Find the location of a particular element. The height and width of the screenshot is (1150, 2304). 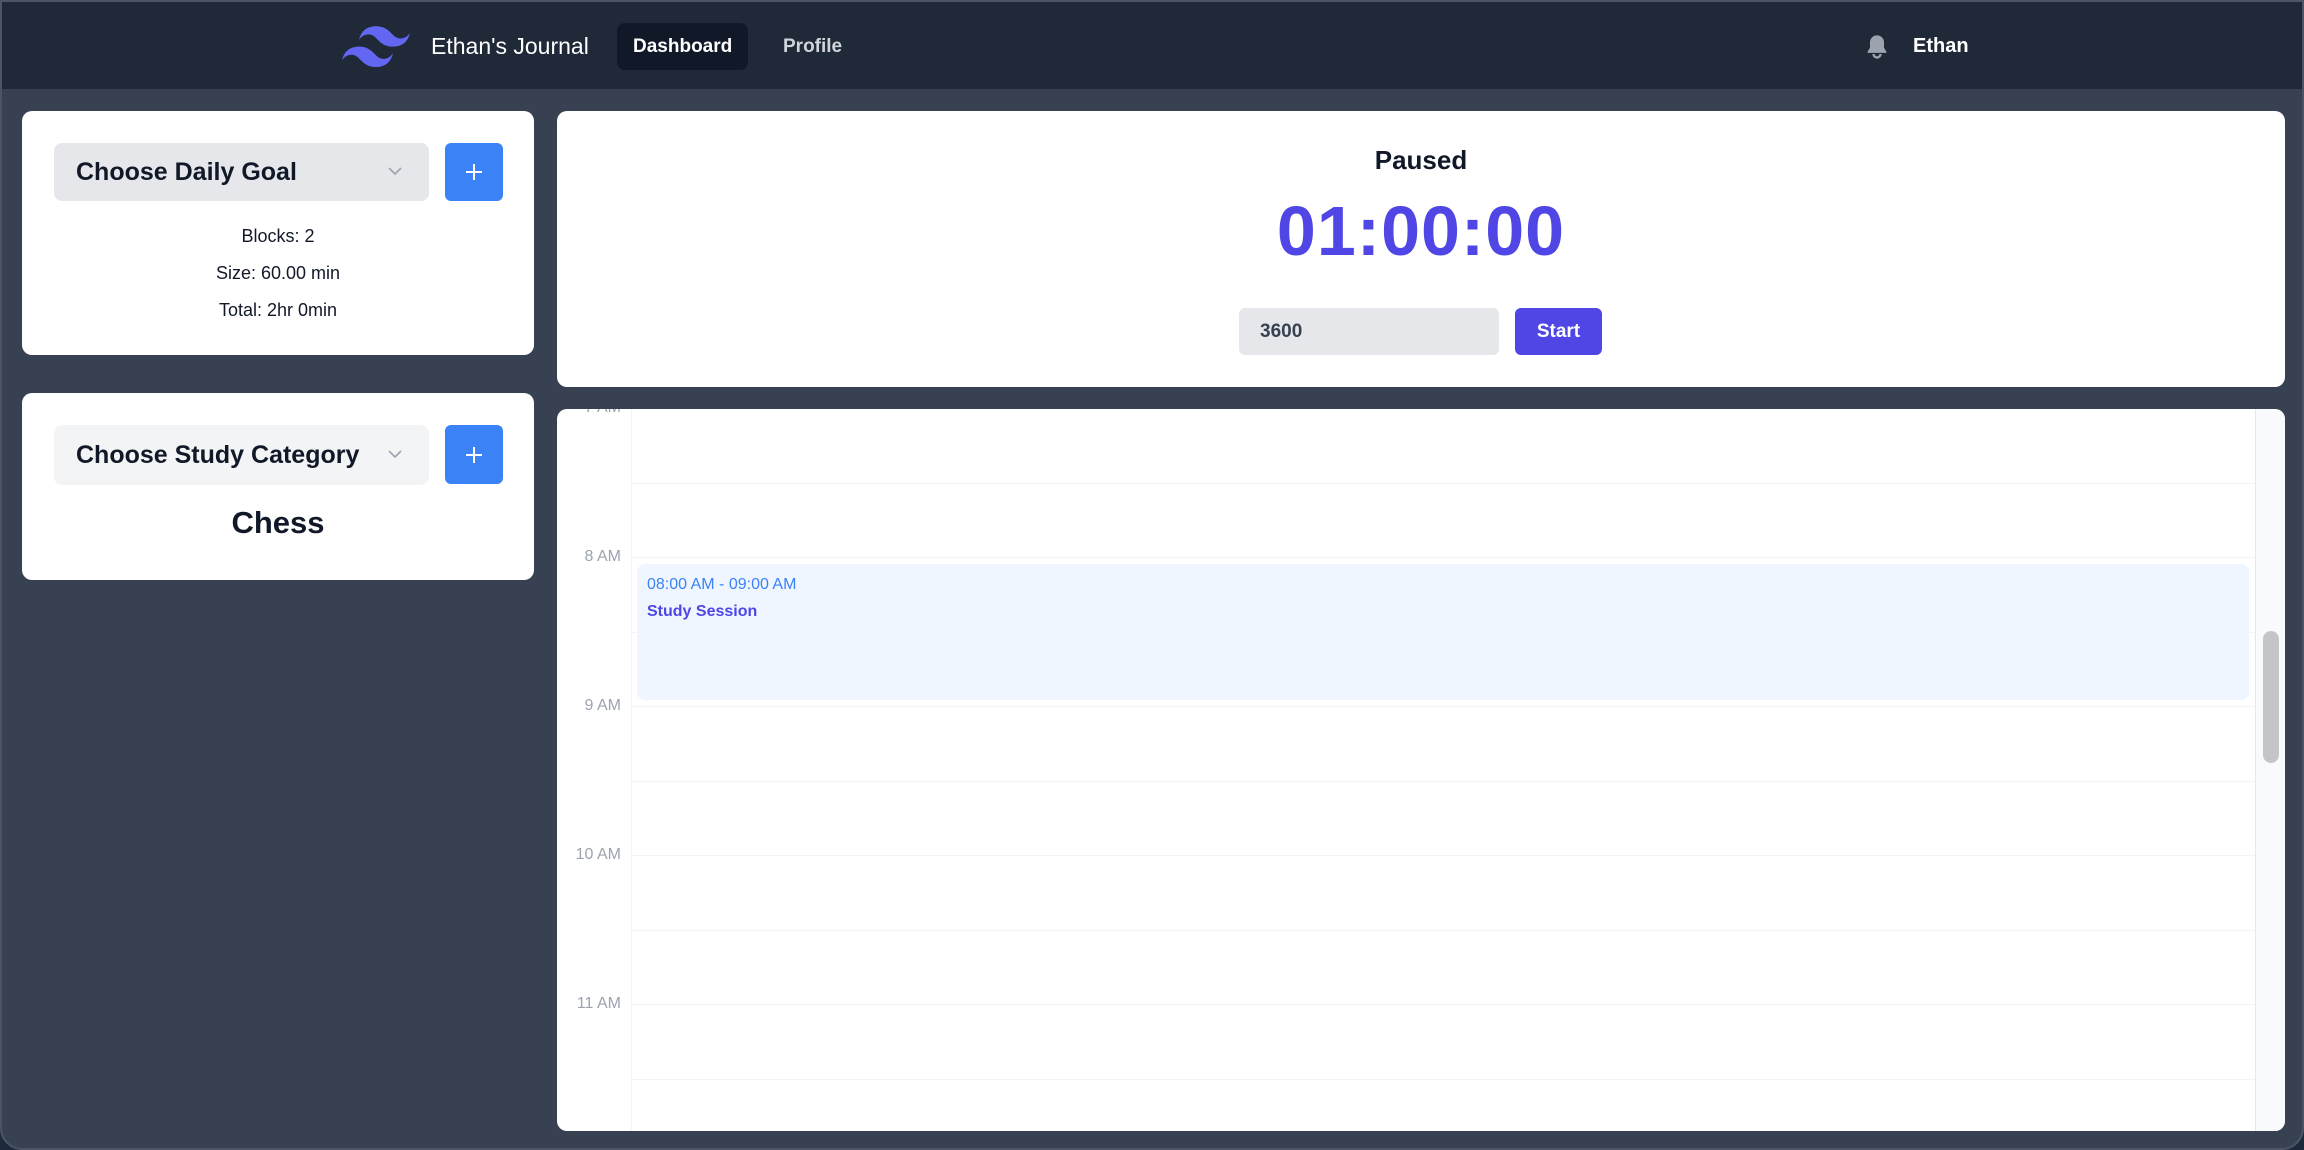

scrollbar-thumb is located at coordinates (2271, 697).